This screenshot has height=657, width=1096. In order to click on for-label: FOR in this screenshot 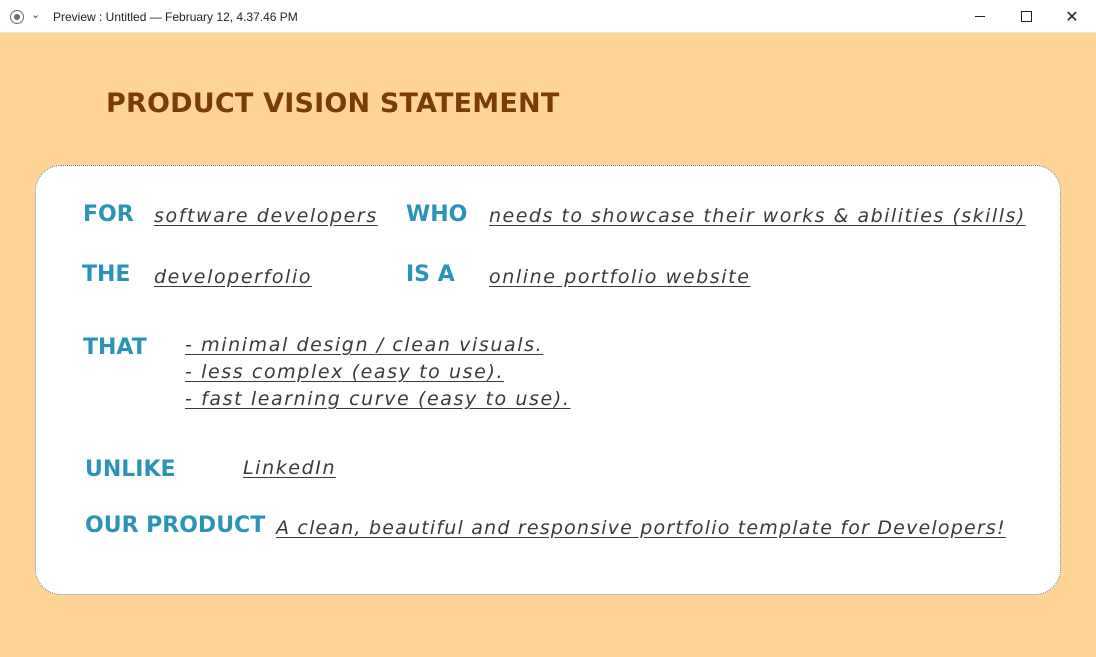, I will do `click(108, 214)`.